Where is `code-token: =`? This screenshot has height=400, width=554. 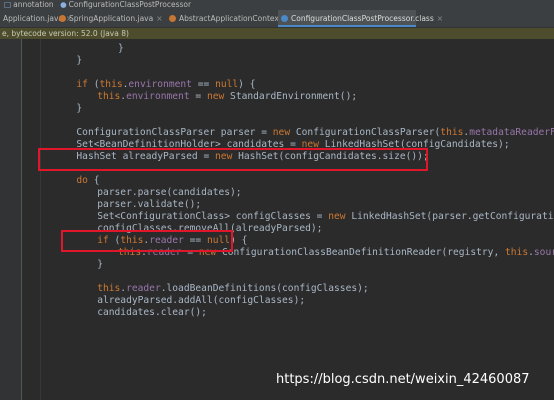
code-token: = is located at coordinates (198, 96).